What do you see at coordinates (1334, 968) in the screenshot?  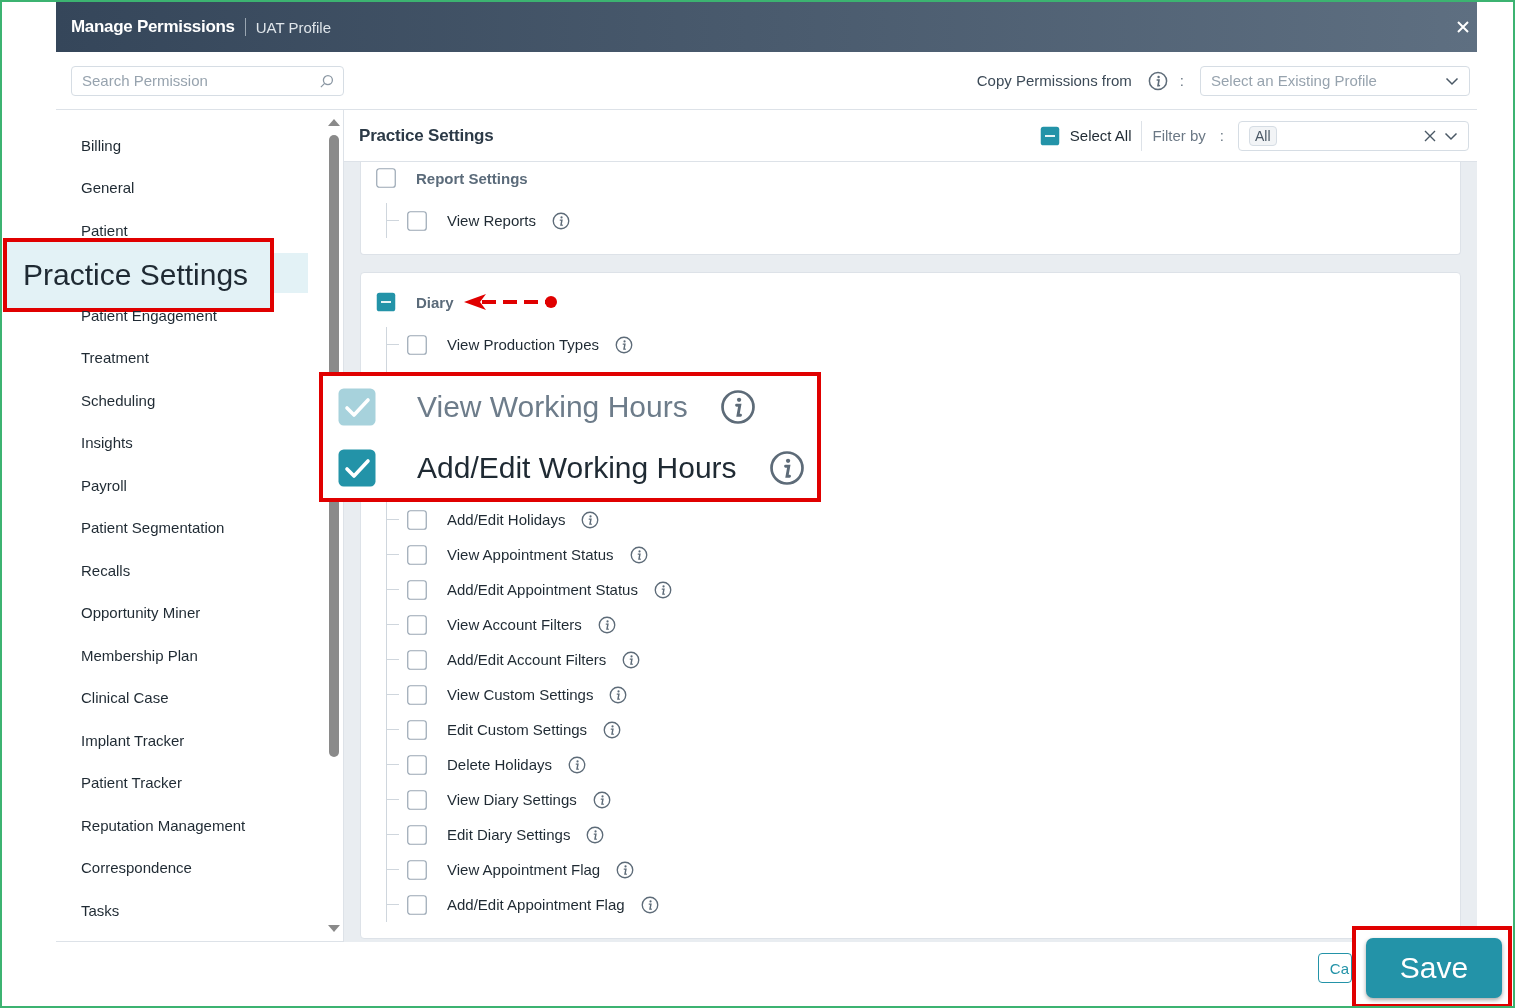 I see `cancel-button: Ca` at bounding box center [1334, 968].